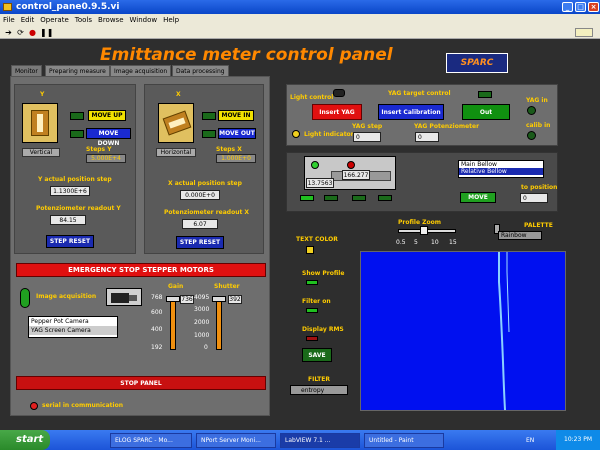  I want to click on shutter-label: Shutter, so click(227, 286).